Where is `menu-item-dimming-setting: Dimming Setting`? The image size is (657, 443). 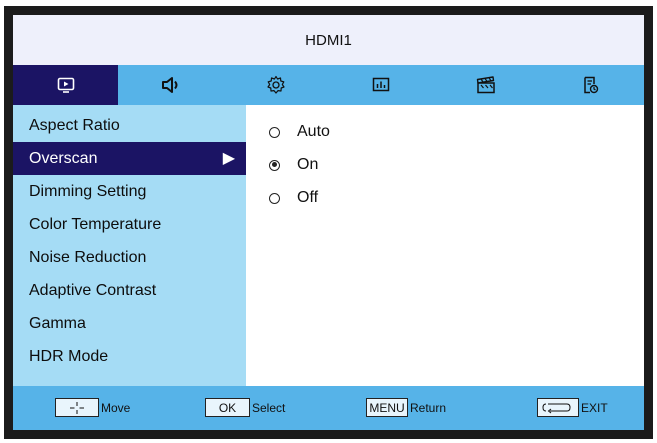
menu-item-dimming-setting: Dimming Setting is located at coordinates (129, 191).